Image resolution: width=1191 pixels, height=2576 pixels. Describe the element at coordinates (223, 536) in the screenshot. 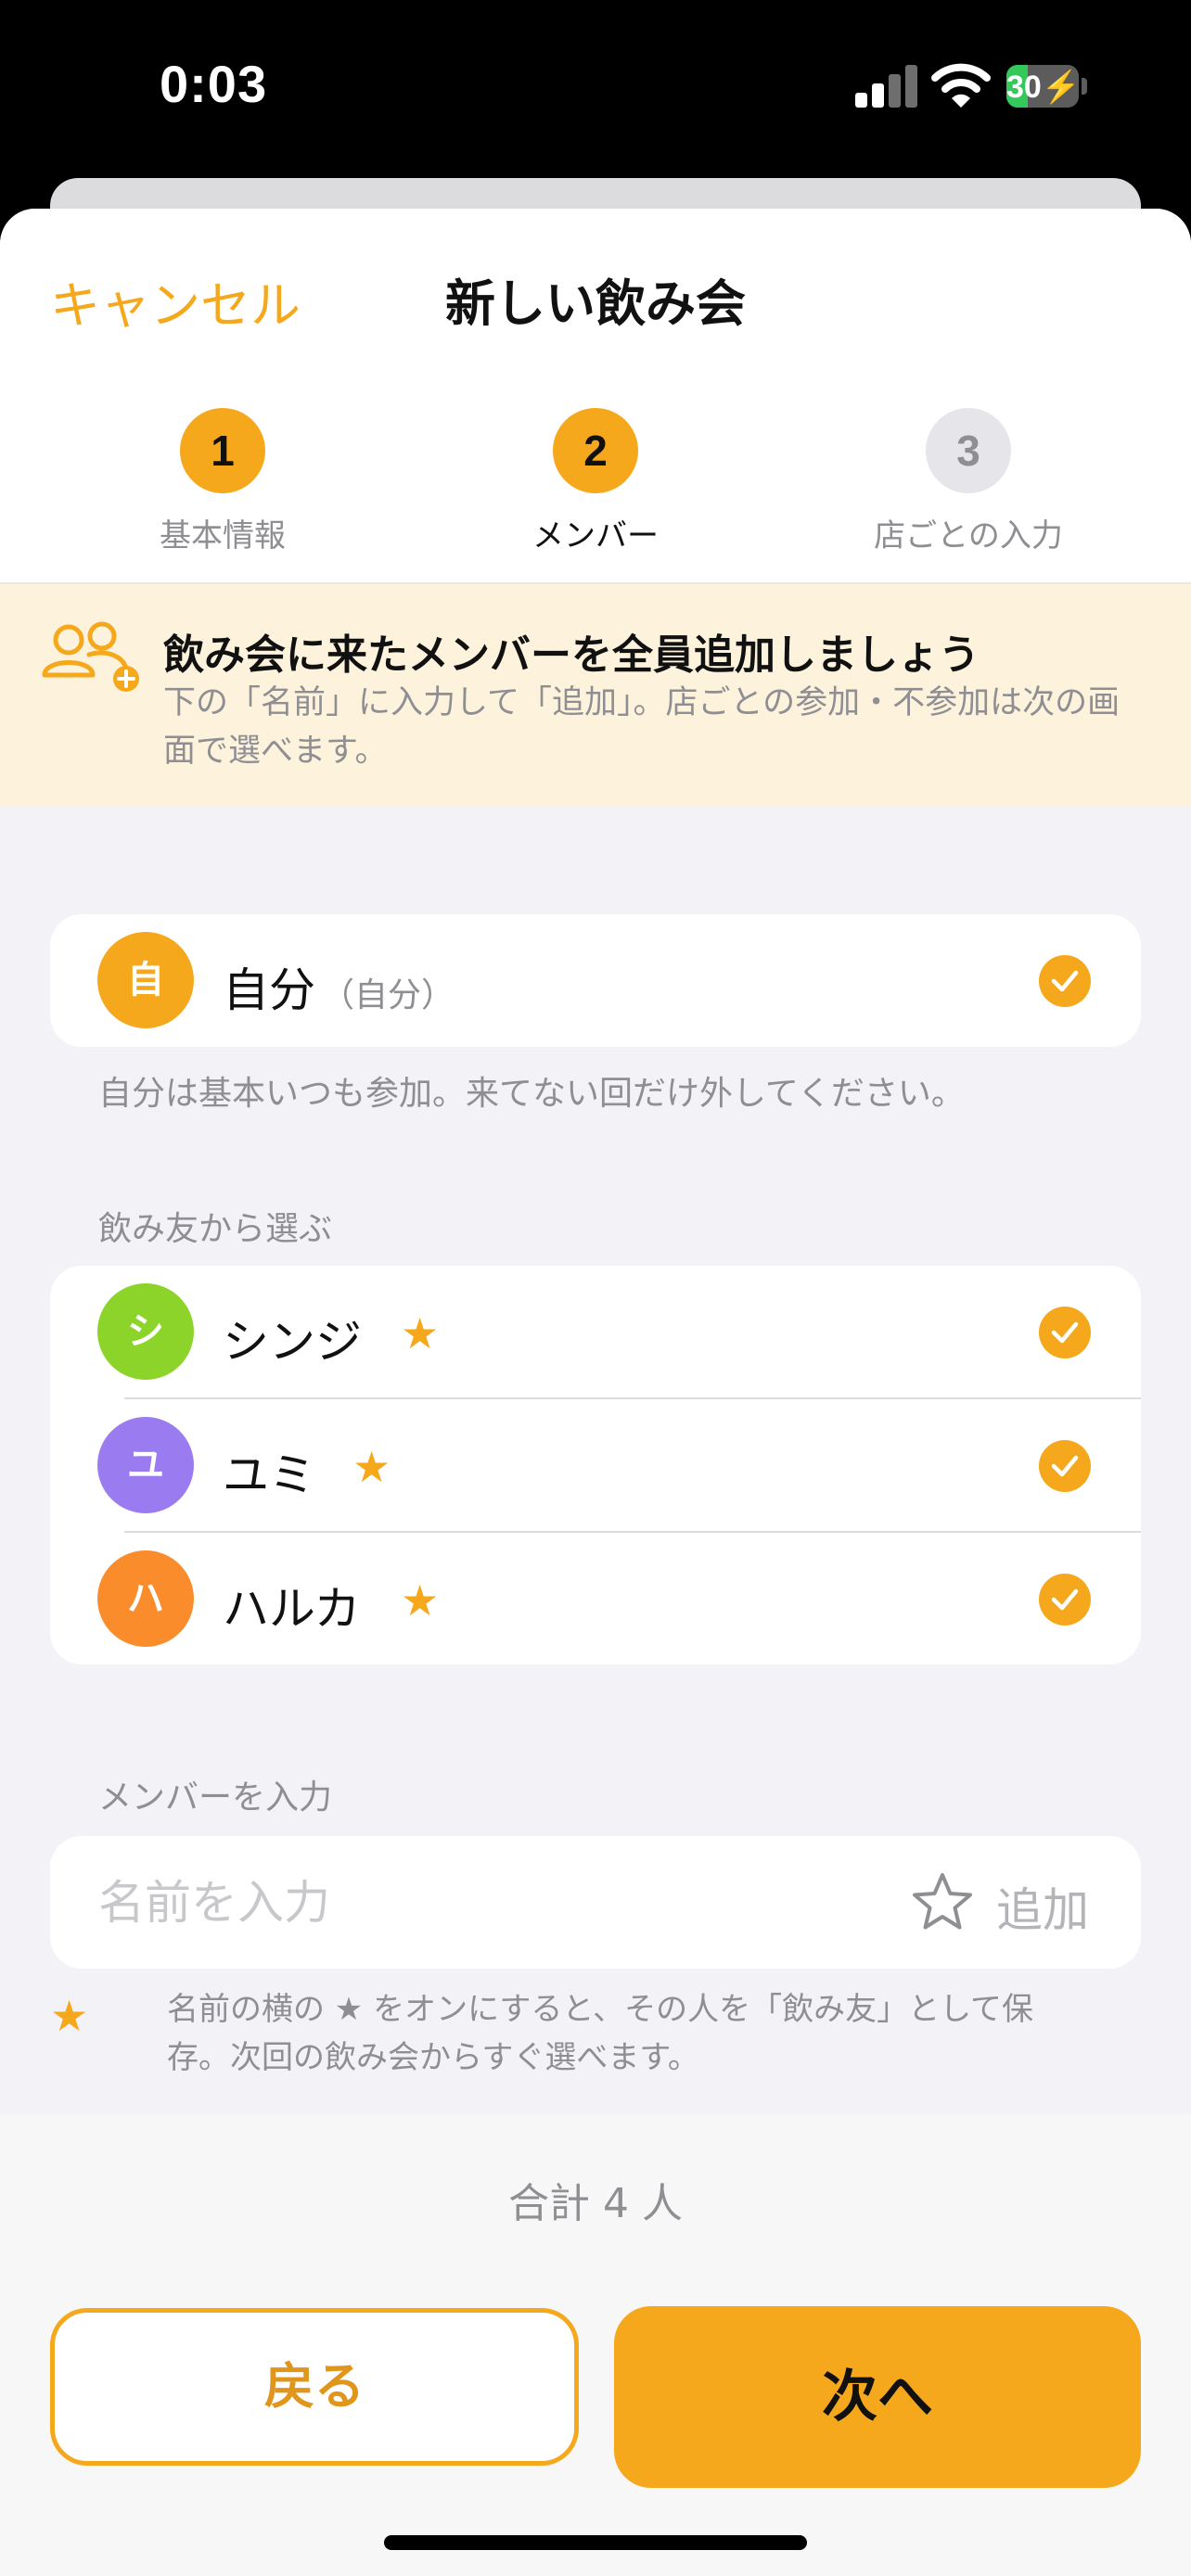

I see `step-1-label: 基本情報` at that location.